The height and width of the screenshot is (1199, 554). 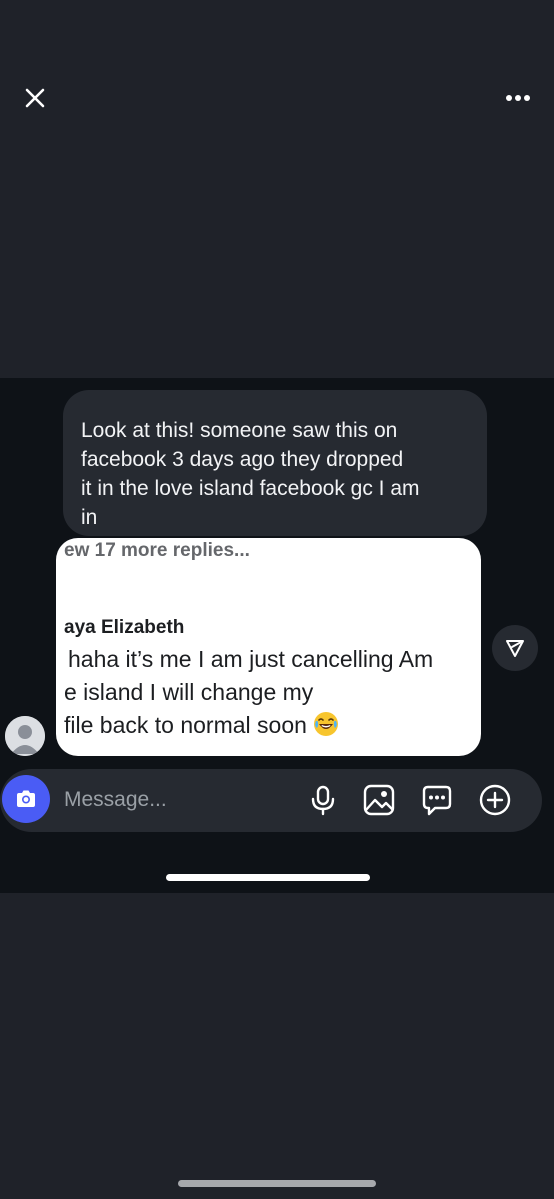 I want to click on close-icon, so click(x=35, y=98).